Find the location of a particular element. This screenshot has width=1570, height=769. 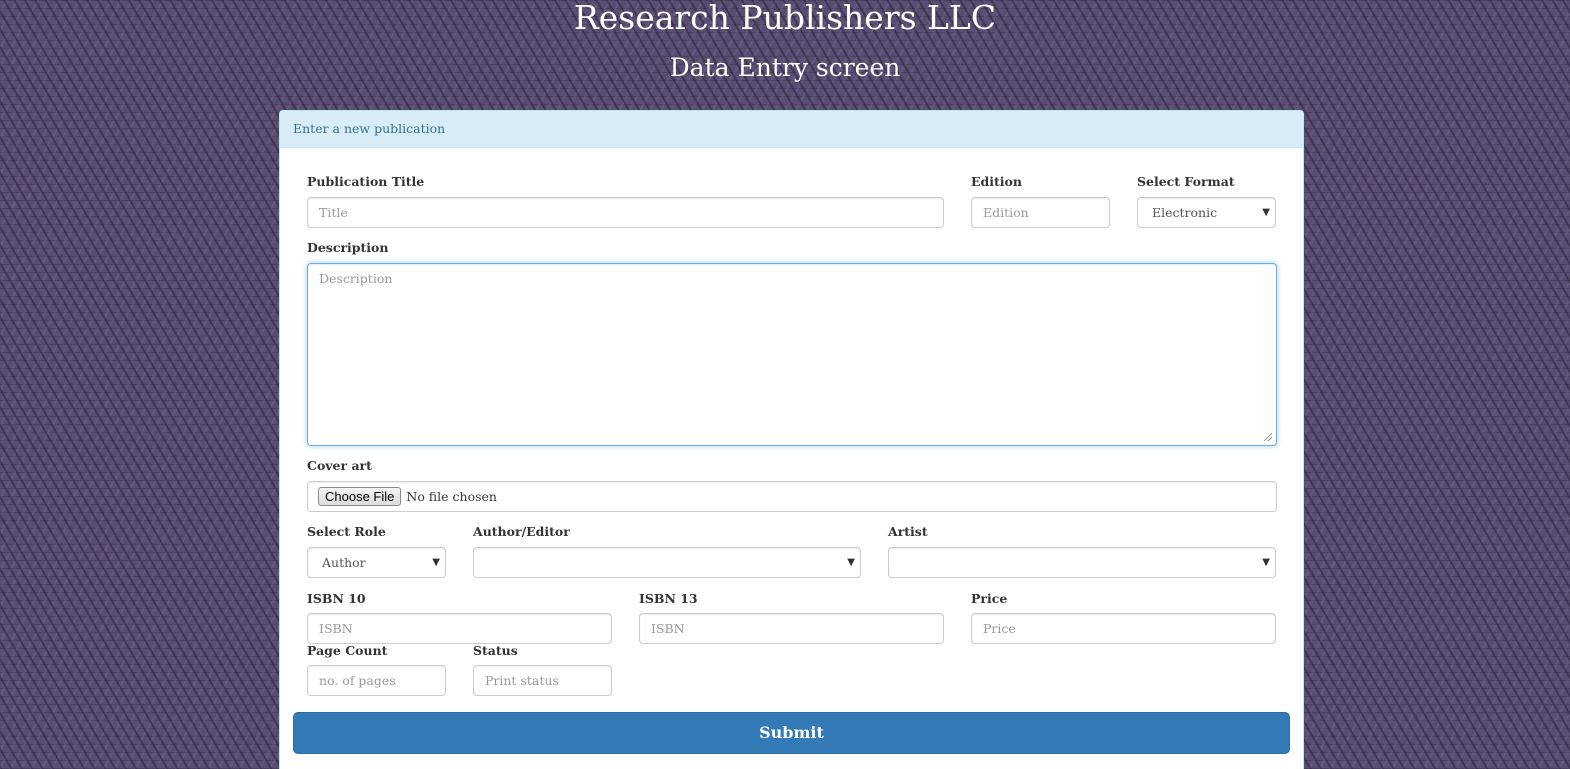

role-select: Author ▼ is located at coordinates (376, 562).